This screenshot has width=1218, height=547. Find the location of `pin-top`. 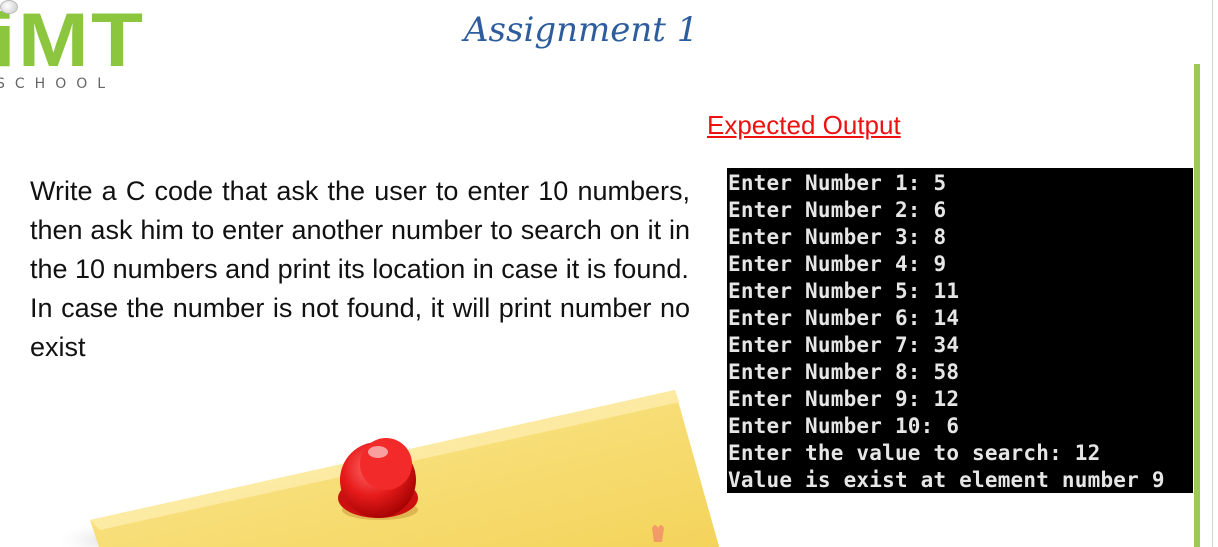

pin-top is located at coordinates (386, 464).